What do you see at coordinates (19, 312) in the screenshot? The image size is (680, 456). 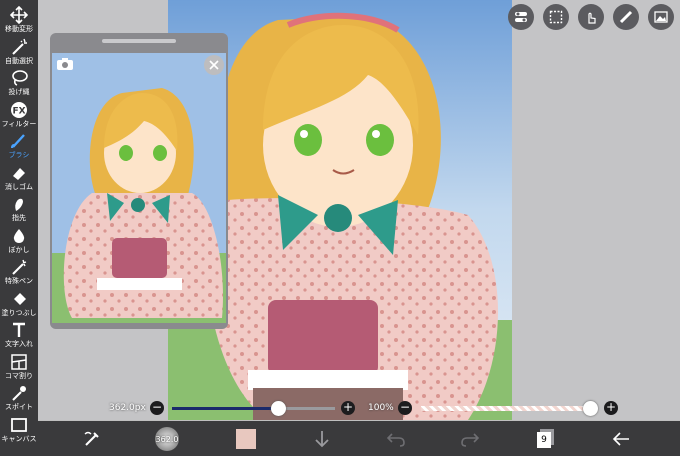 I see `tool-label: 塗りつぶし` at bounding box center [19, 312].